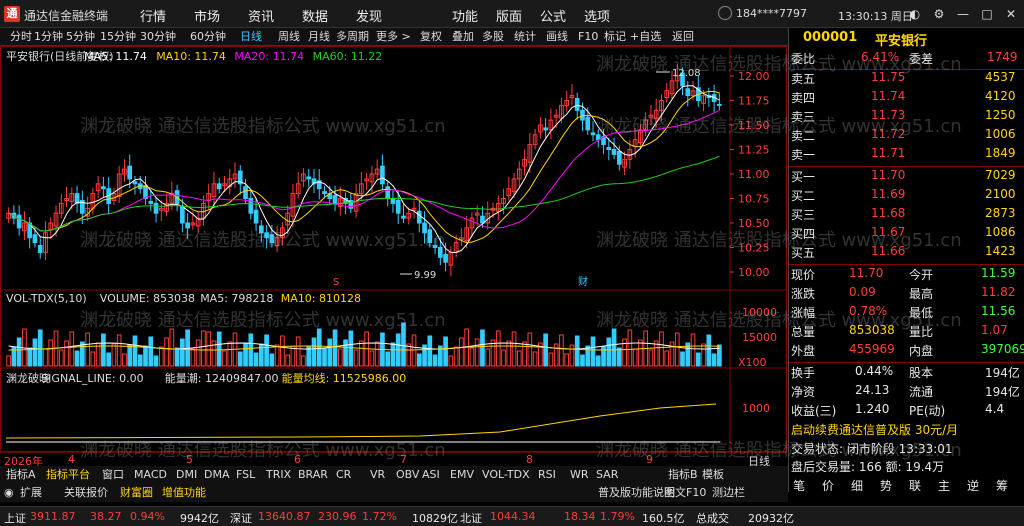 The height and width of the screenshot is (526, 1024). Describe the element at coordinates (906, 392) in the screenshot. I see `fundamental-row: 净资 24.13 流通 194亿` at that location.